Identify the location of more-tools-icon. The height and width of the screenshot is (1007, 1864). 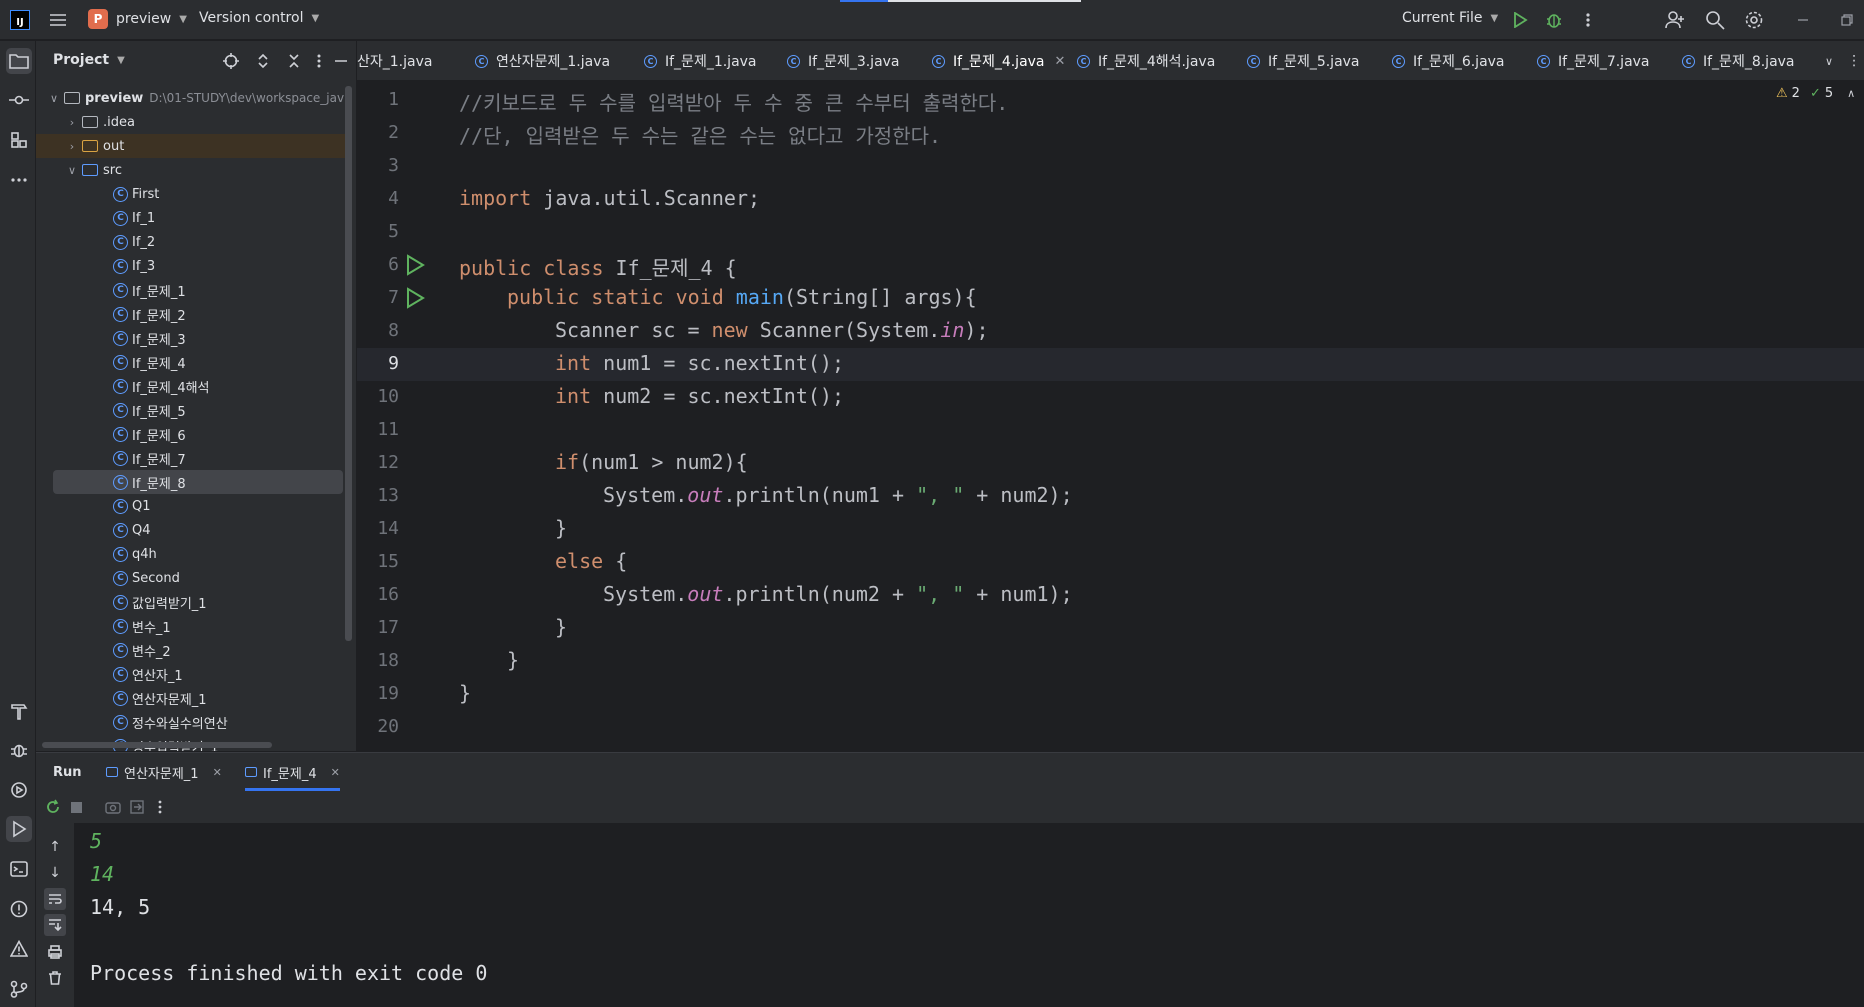
(19, 180).